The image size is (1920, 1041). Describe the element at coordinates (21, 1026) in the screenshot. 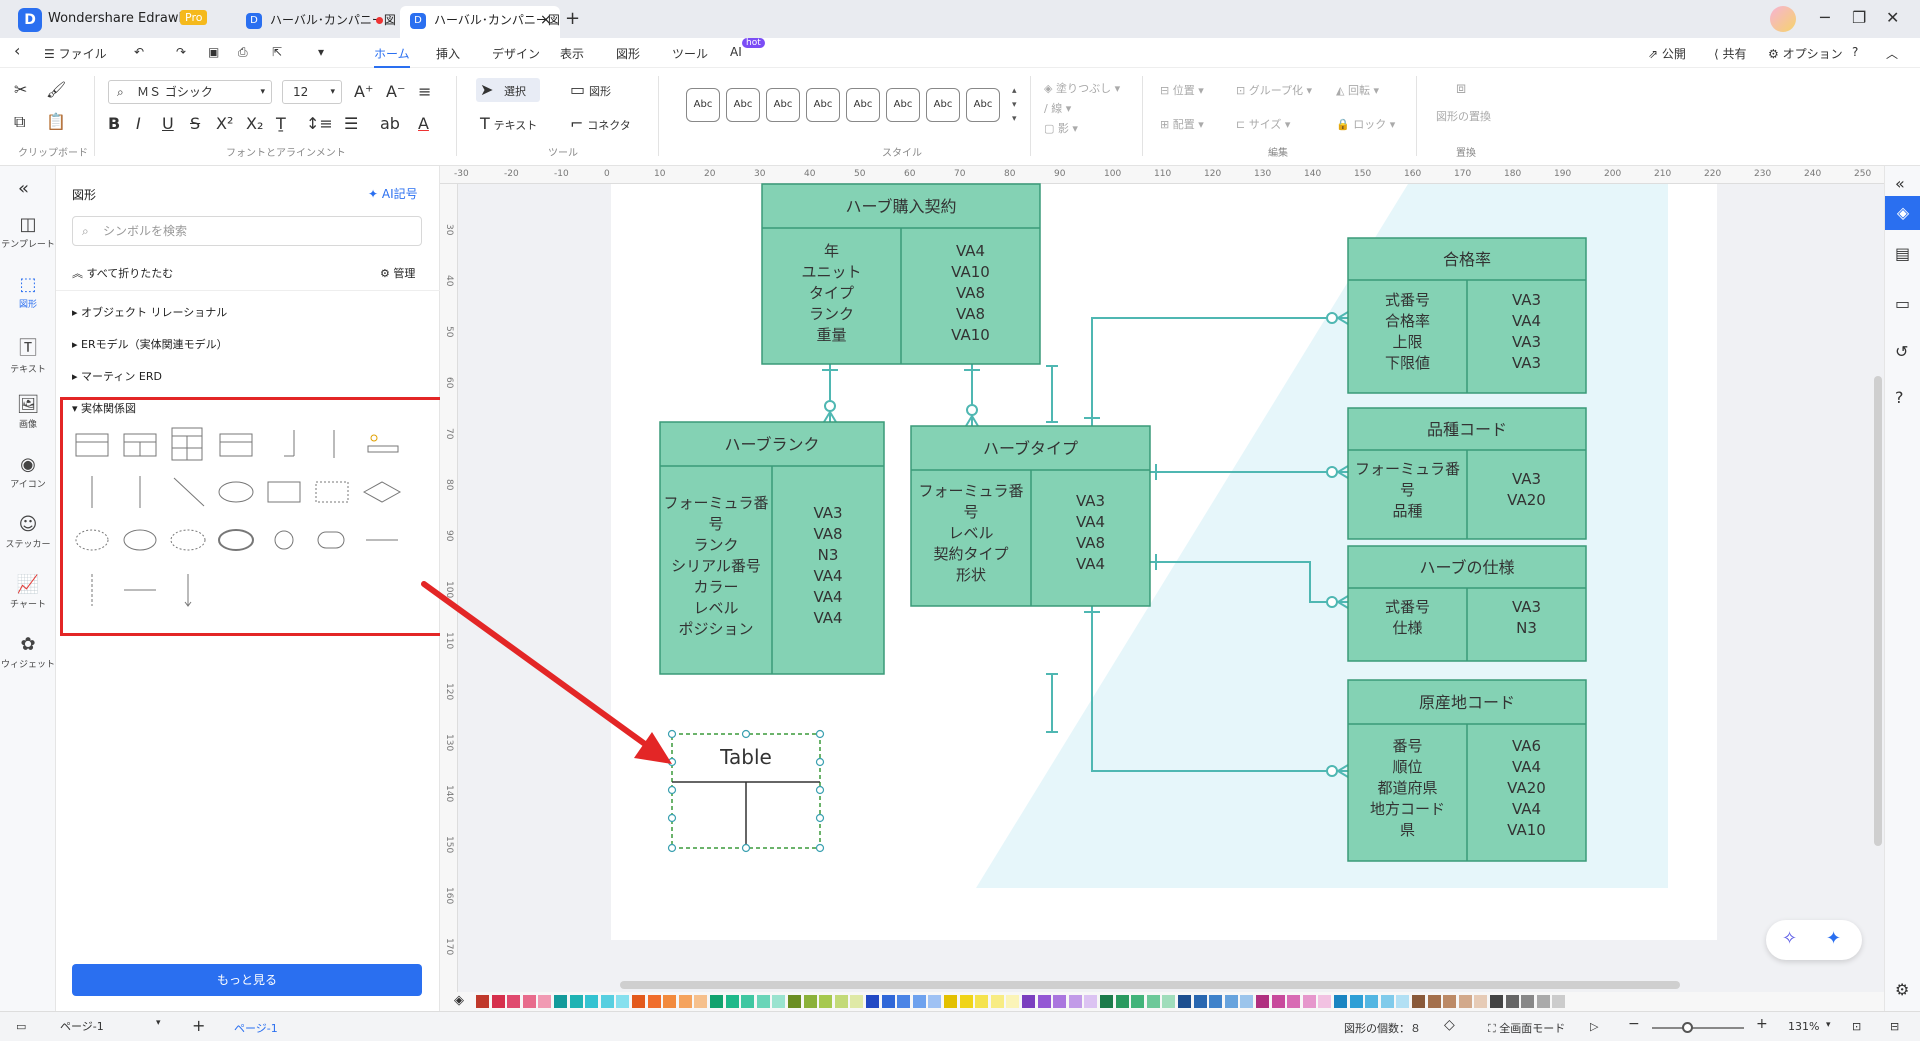

I see `page-view-icon: ▭` at that location.